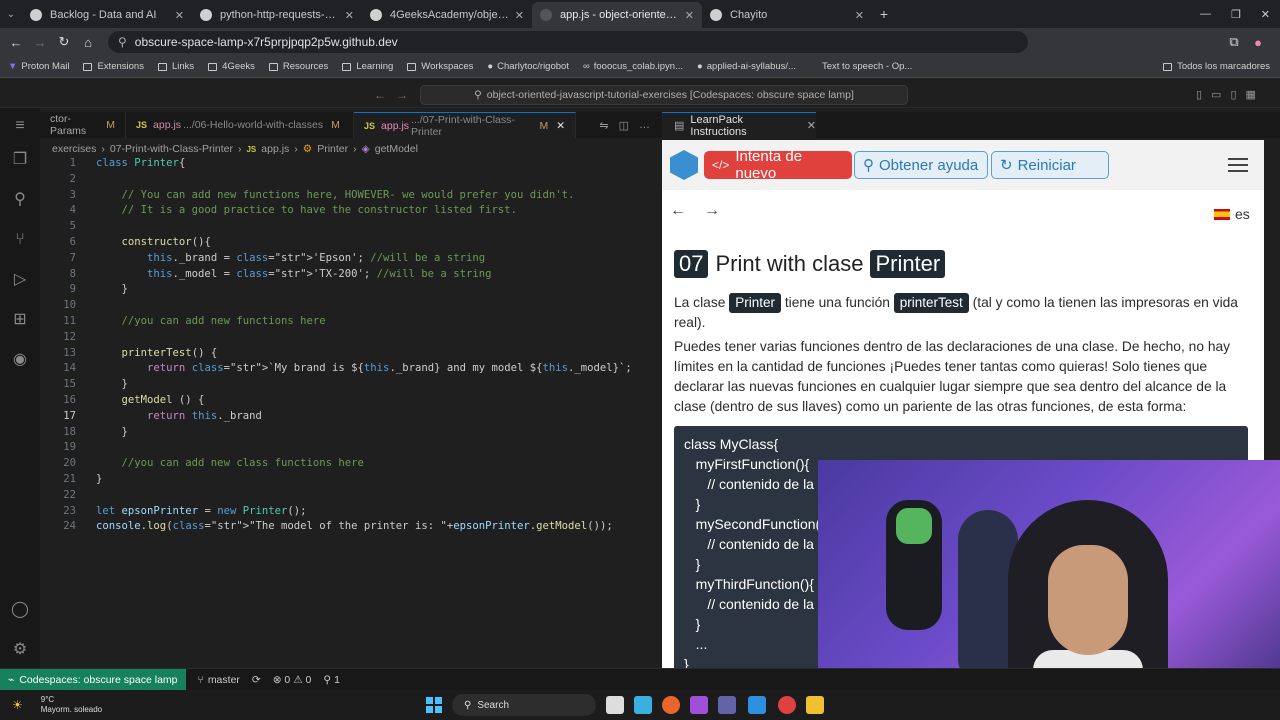 This screenshot has width=1280, height=720. What do you see at coordinates (396, 149) in the screenshot?
I see `breadcrumb-item: getModel` at bounding box center [396, 149].